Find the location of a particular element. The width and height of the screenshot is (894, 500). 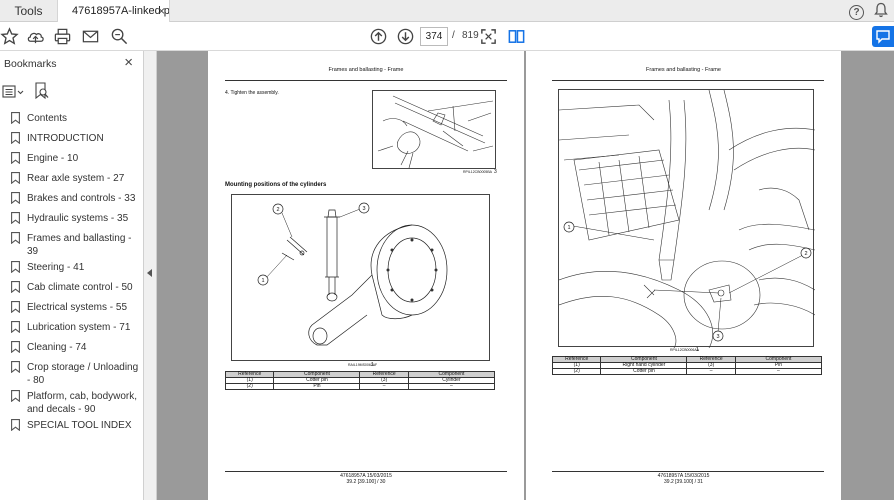

zoom-search-icon is located at coordinates (119, 36).